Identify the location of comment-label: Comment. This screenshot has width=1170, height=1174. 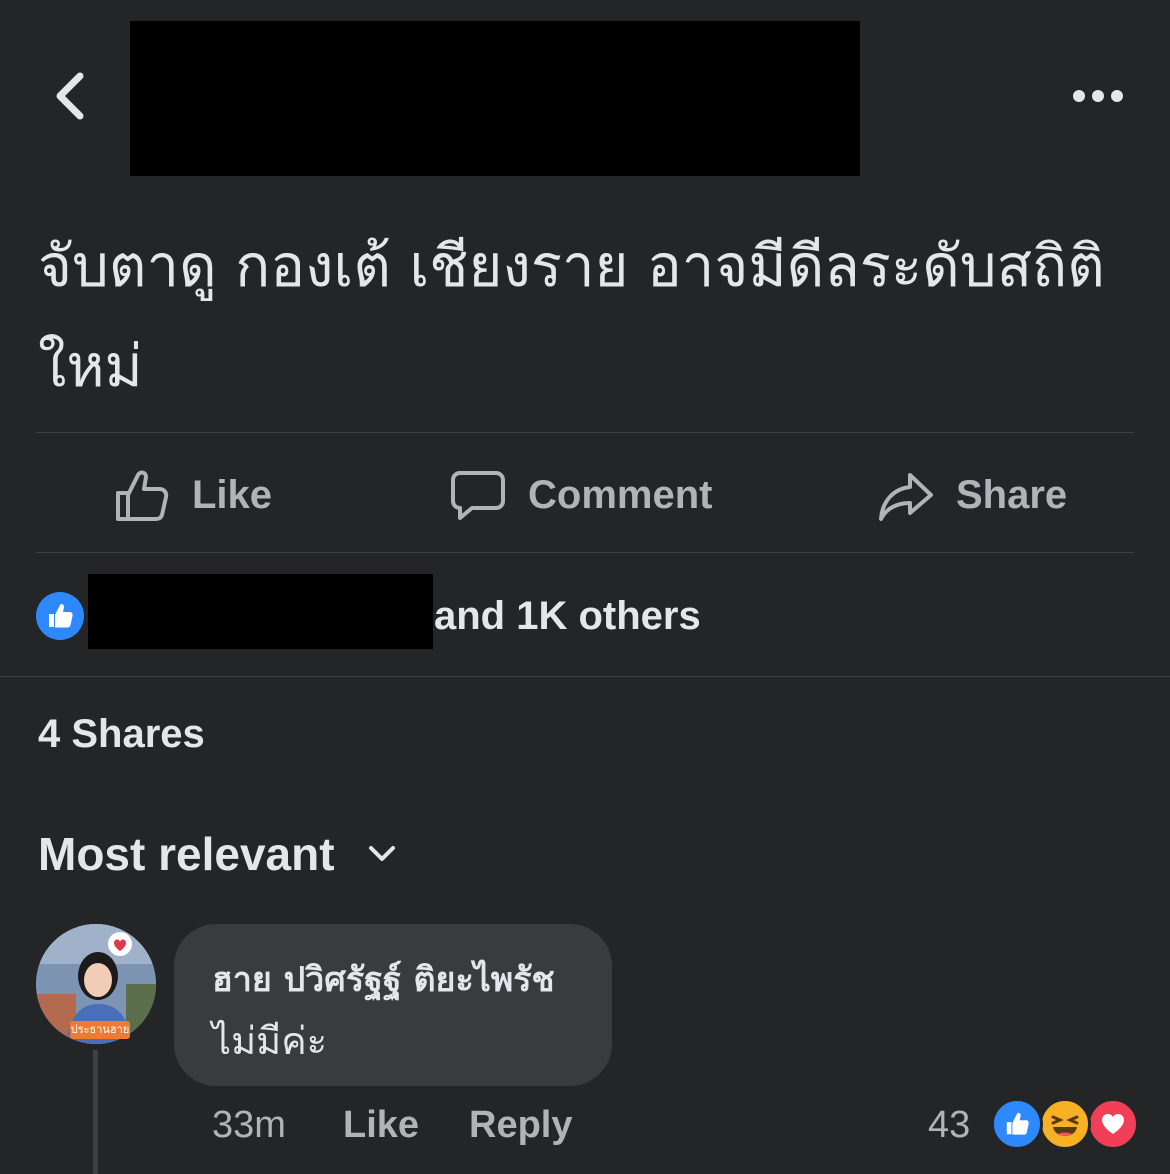
(620, 494).